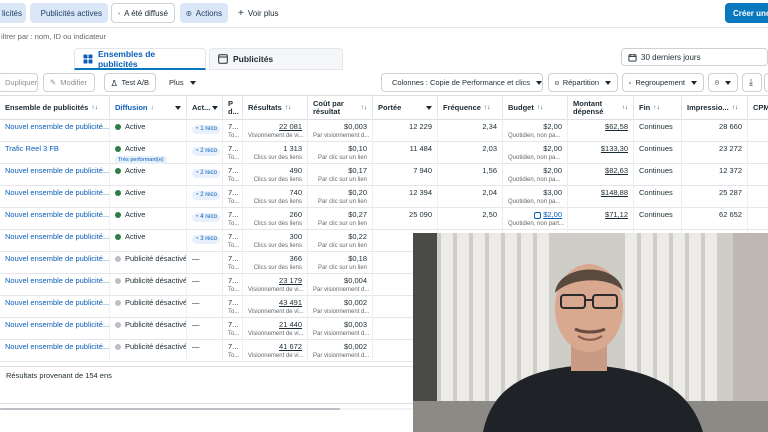 This screenshot has height=432, width=768. Describe the element at coordinates (583, 82) in the screenshot. I see `breakdown-dropdown: Répartition` at that location.